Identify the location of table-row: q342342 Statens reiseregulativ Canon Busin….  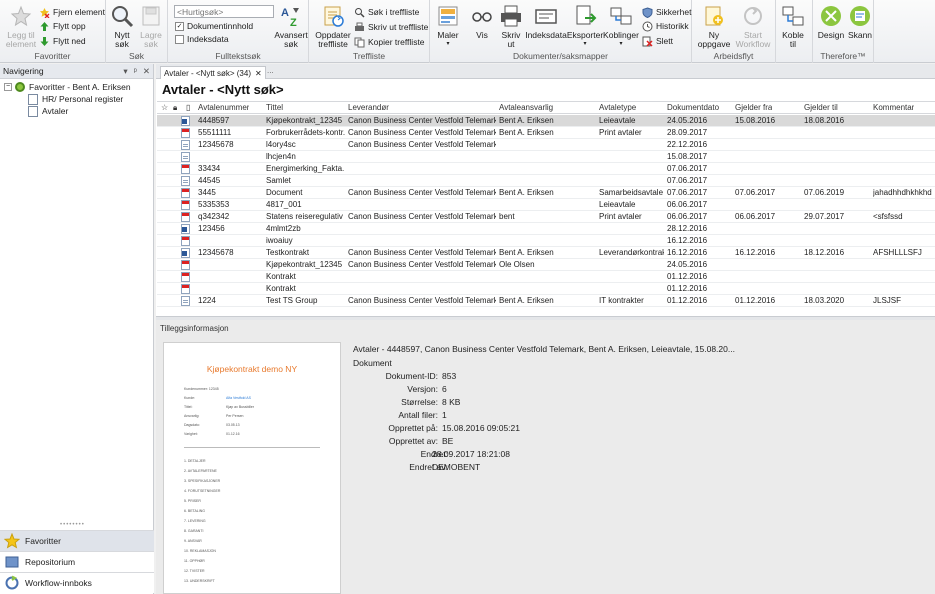
(546, 217).